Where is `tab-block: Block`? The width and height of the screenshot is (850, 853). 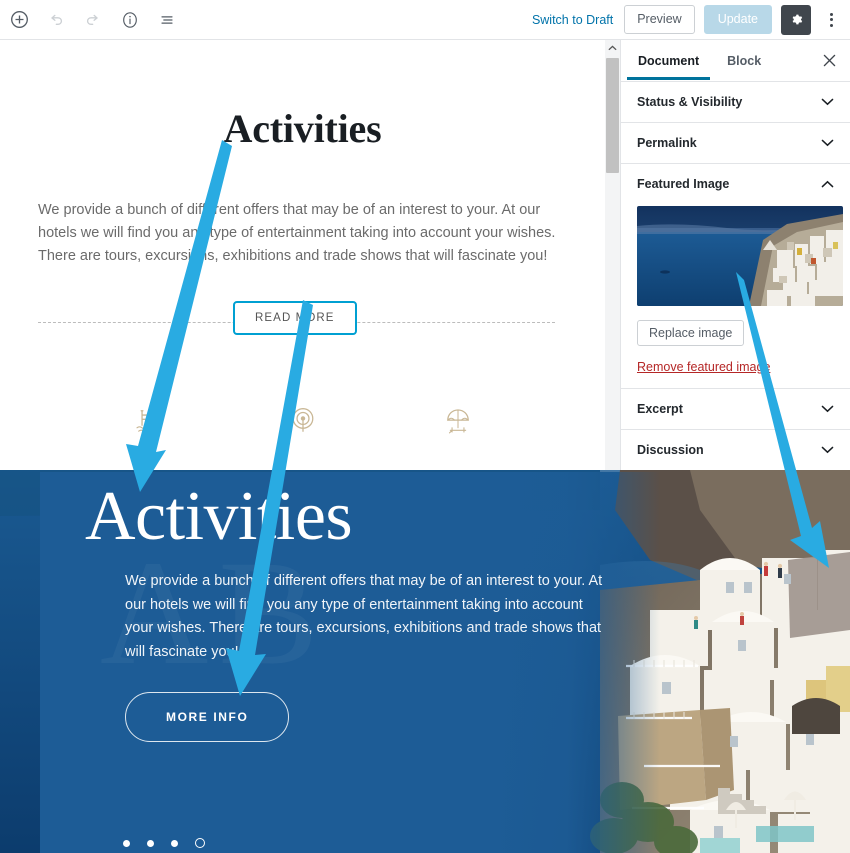
tab-block: Block is located at coordinates (744, 60).